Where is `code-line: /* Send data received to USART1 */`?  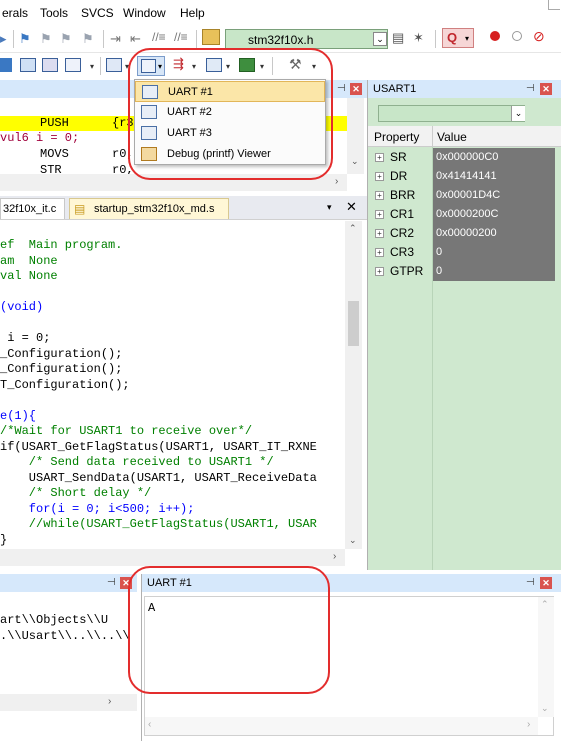
code-line: /* Send data received to USART1 */ is located at coordinates (137, 462).